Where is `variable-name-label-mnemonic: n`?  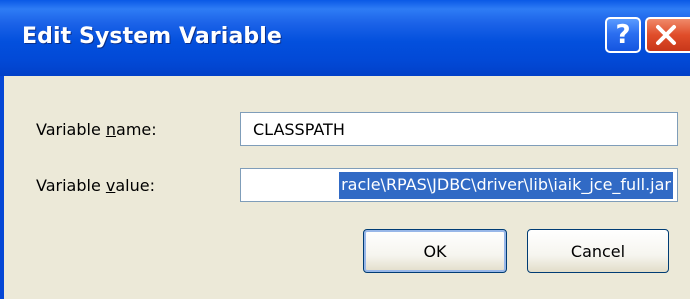
variable-name-label-mnemonic: n is located at coordinates (111, 129).